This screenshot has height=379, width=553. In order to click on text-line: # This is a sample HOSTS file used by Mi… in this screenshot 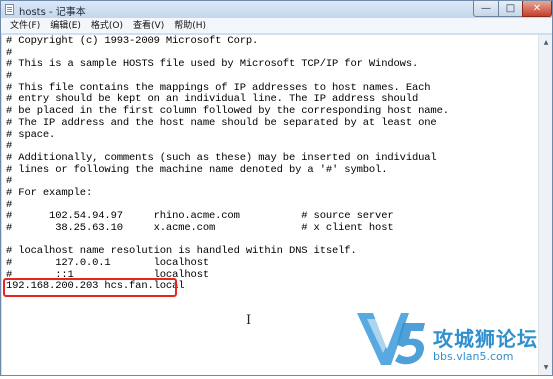, I will do `click(212, 64)`.